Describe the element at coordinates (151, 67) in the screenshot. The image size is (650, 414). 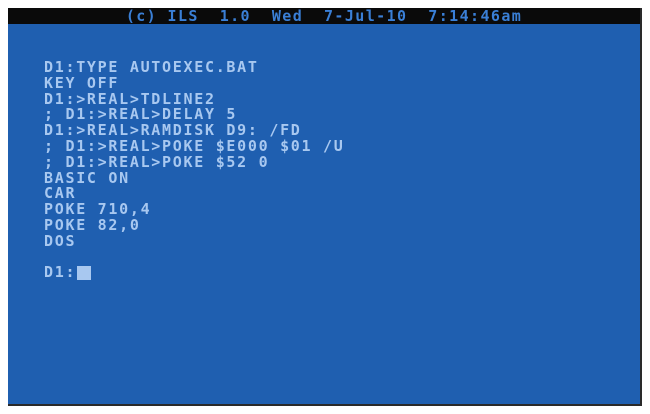
I see `terminal-line: D1:TYPE AUTOEXEC.BAT` at that location.